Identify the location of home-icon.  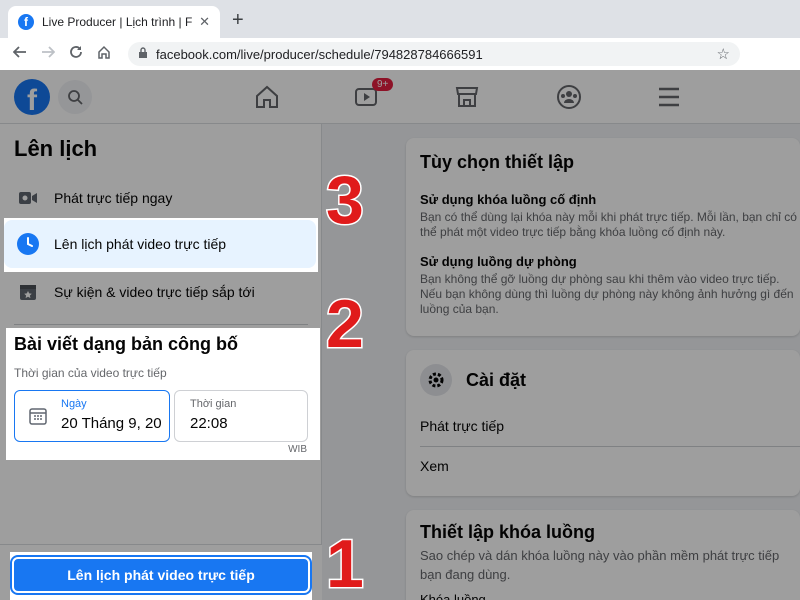
(104, 54).